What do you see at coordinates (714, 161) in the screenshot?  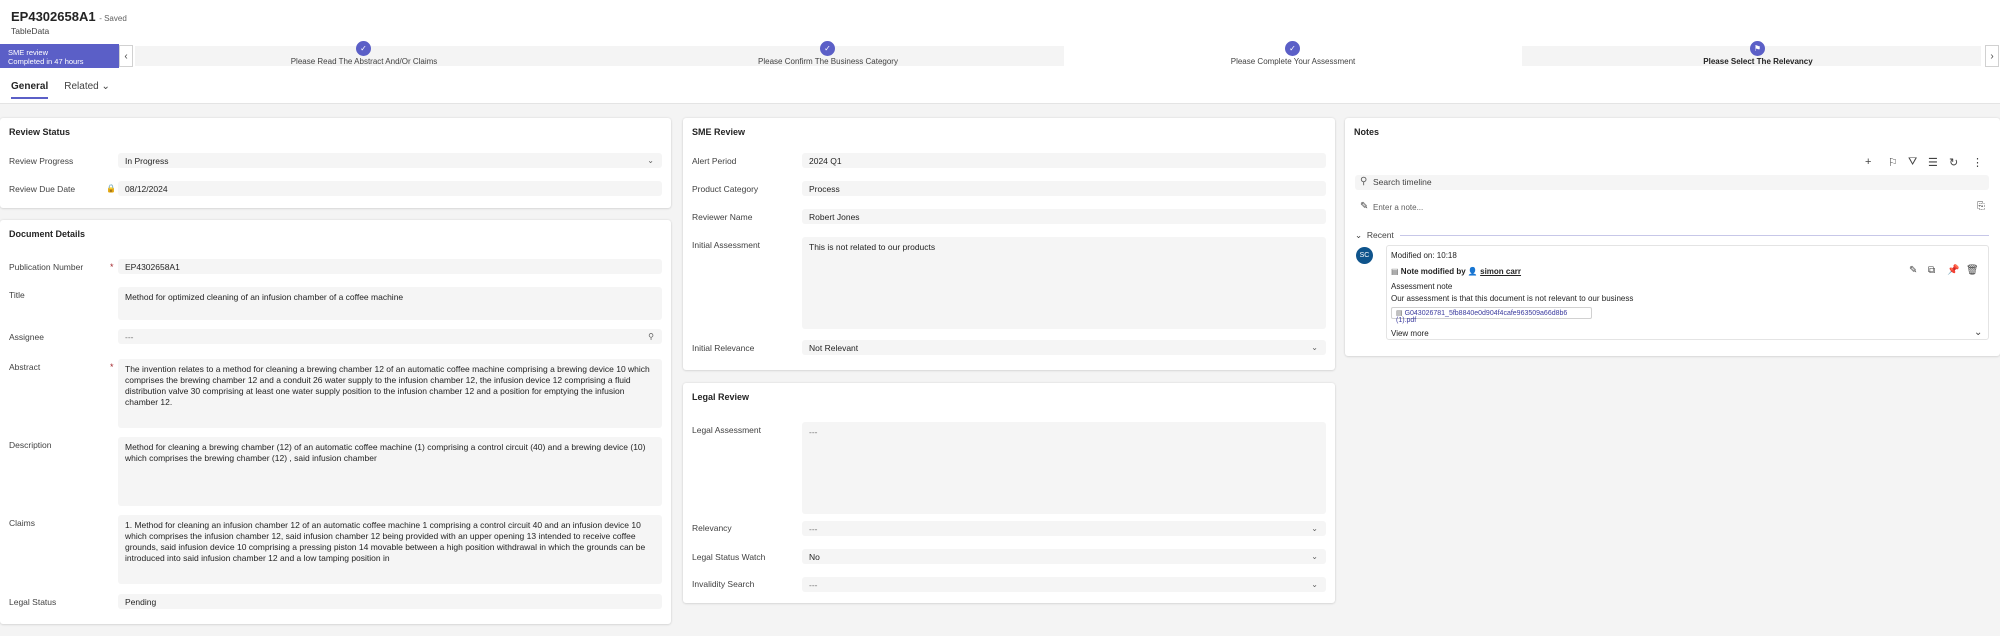 I see `alert-period-label: Alert Period` at bounding box center [714, 161].